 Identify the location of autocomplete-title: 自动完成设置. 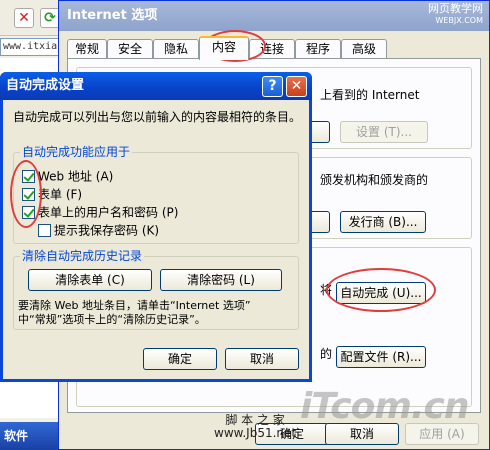
(45, 85).